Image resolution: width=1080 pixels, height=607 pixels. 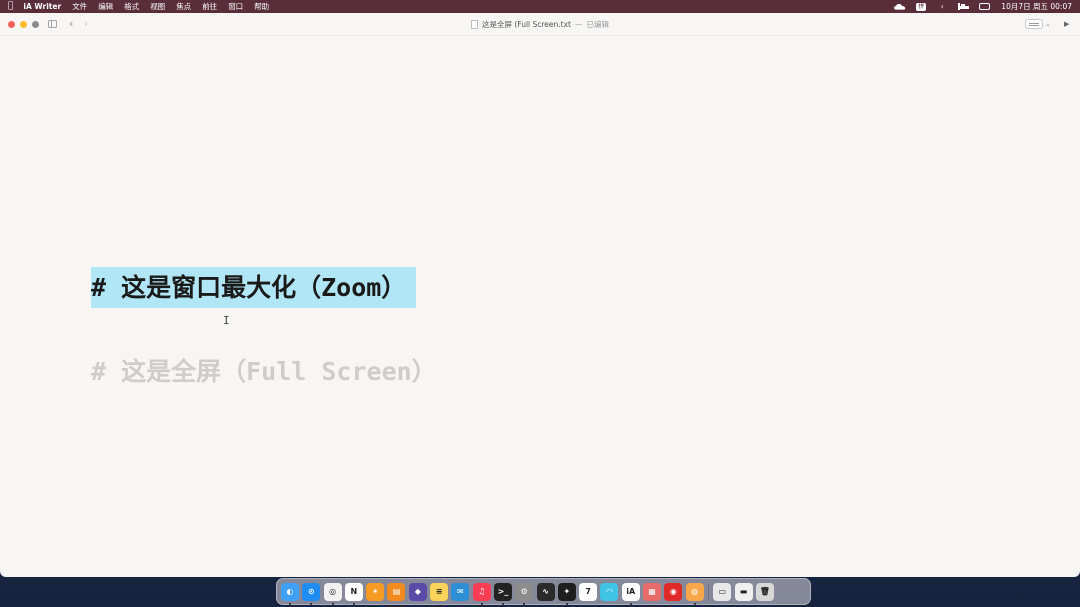 What do you see at coordinates (694, 593) in the screenshot?
I see `orange-app-icon: ◍` at bounding box center [694, 593].